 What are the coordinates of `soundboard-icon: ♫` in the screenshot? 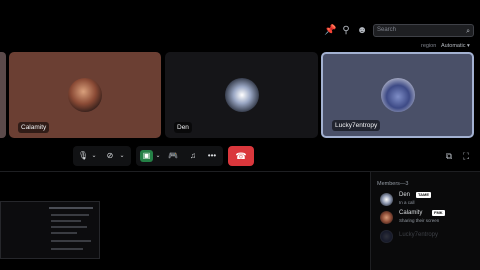 It's located at (193, 156).